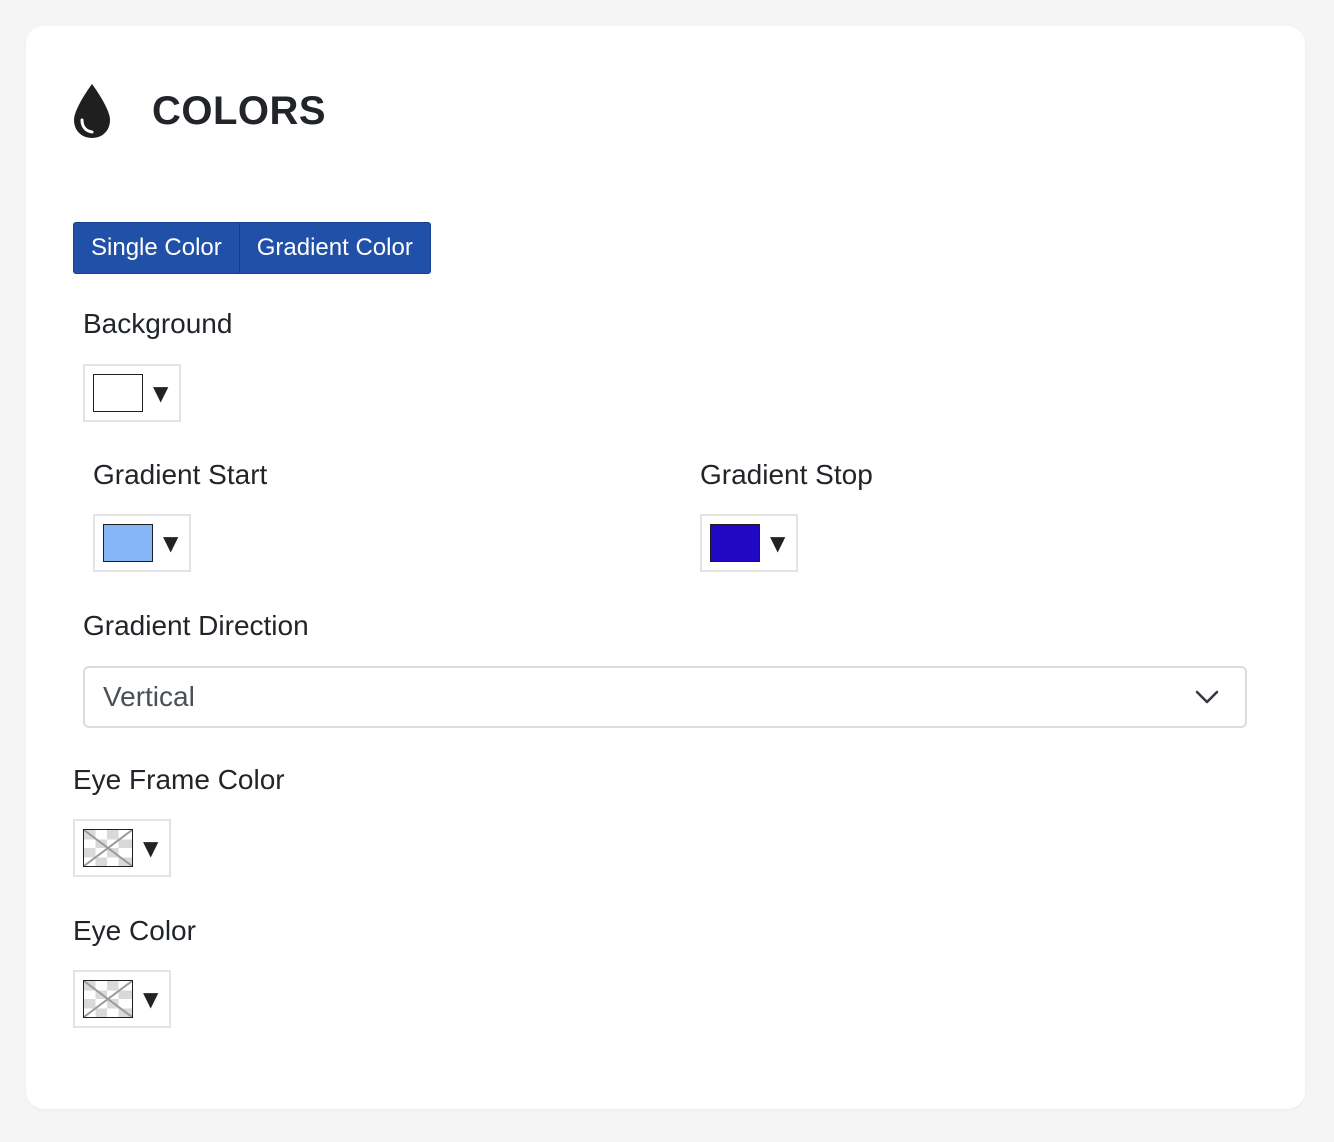 The height and width of the screenshot is (1142, 1334). I want to click on drop-icon, so click(92, 111).